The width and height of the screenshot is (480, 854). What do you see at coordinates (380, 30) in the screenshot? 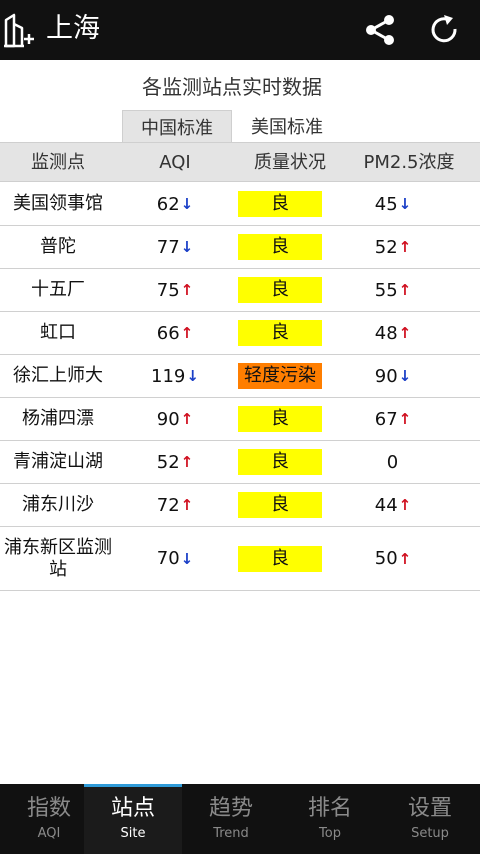
I see `share-icon` at bounding box center [380, 30].